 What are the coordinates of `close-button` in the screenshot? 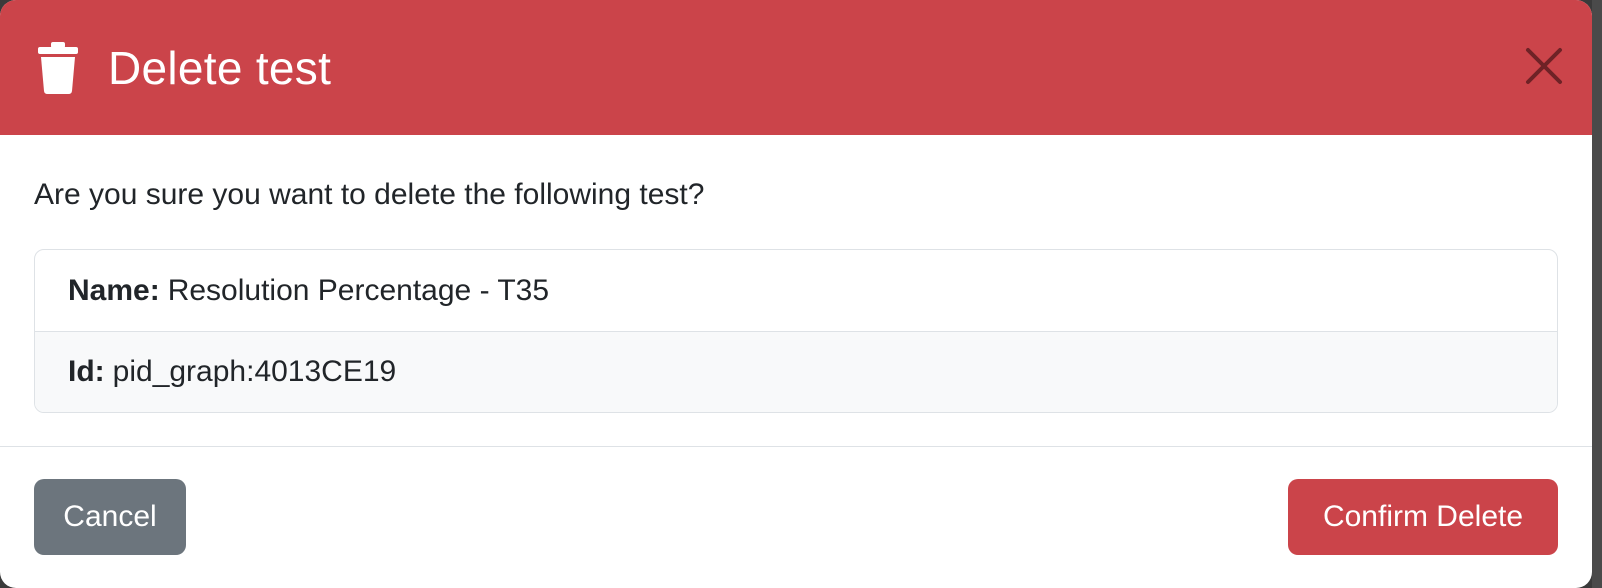 It's located at (1544, 66).